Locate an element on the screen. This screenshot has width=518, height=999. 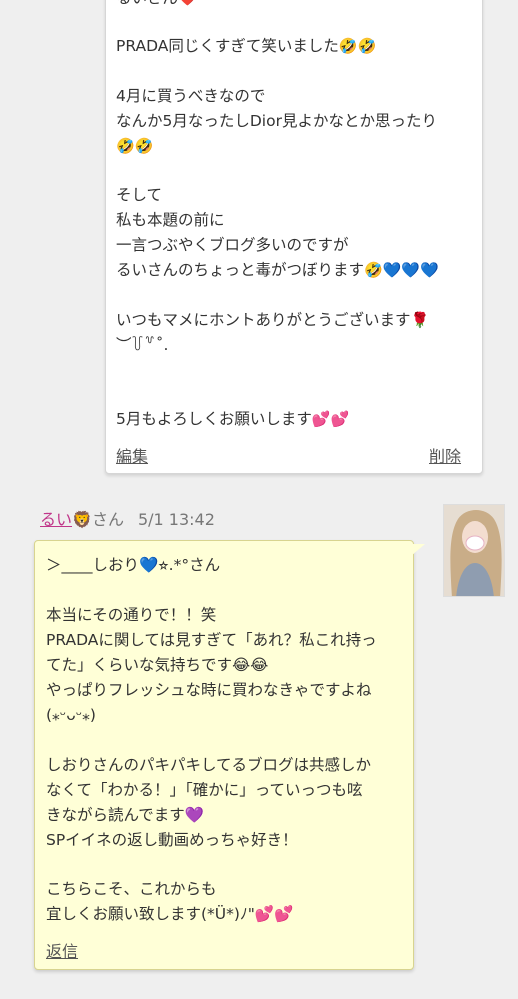
reply-line: 本当にその通りで！！笑 is located at coordinates (131, 615).